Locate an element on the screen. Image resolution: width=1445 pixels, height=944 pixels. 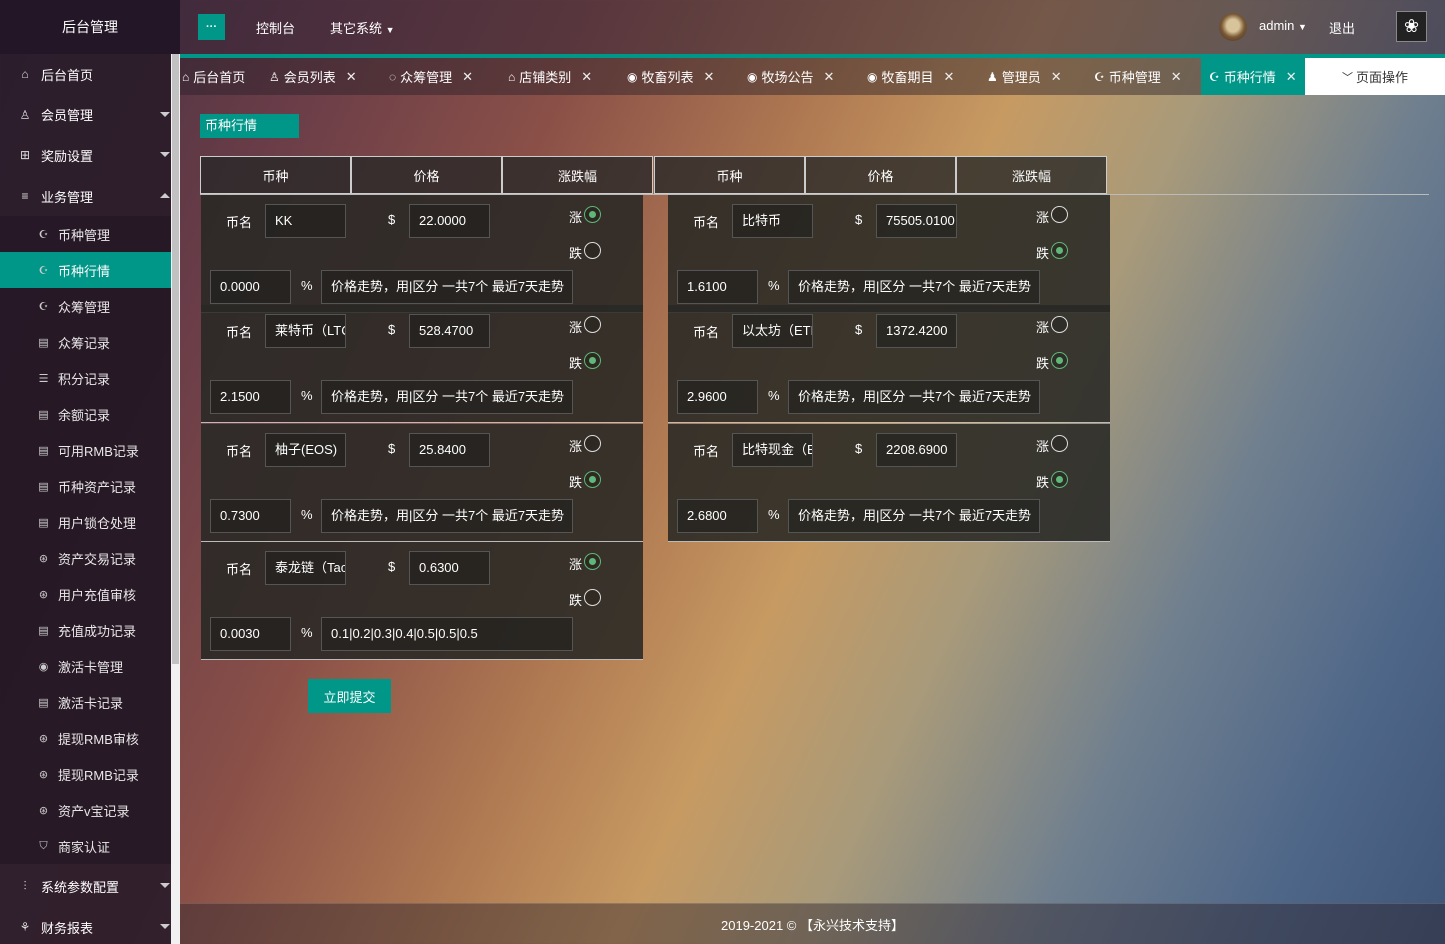
coin-name-input: 柚子(EOS) is located at coordinates (305, 450).